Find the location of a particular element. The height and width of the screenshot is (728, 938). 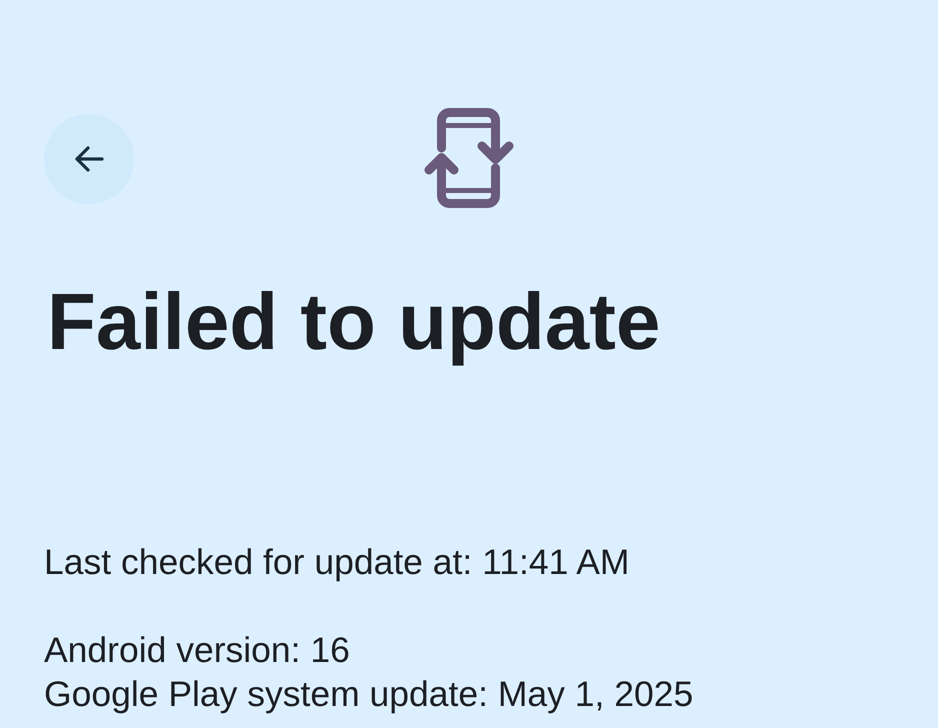

info-text: Android version: 16 is located at coordinates (197, 650).